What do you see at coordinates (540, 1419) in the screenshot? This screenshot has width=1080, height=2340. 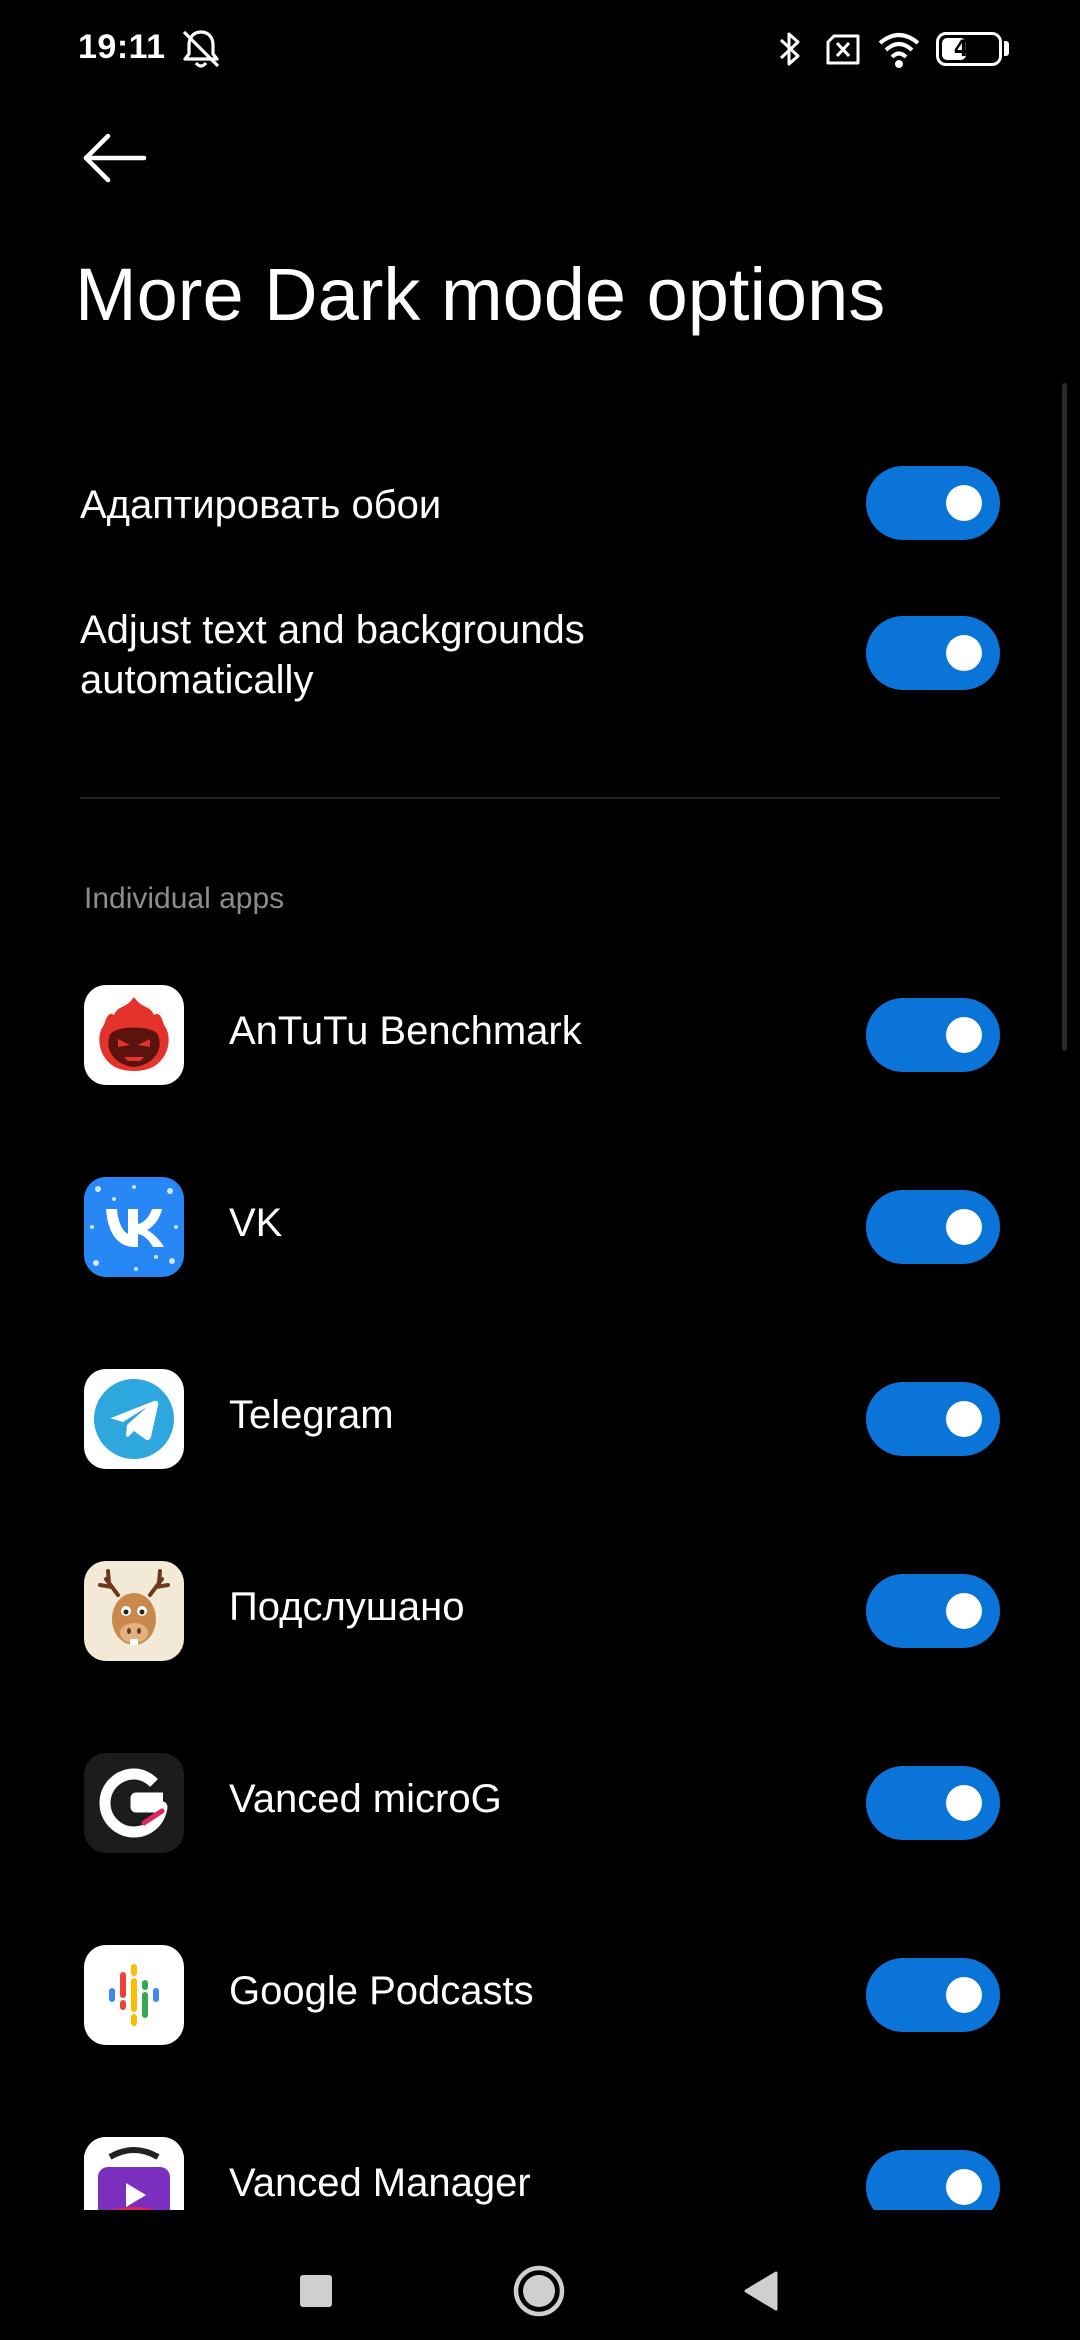 I see `app-row-telegram: Telegram` at bounding box center [540, 1419].